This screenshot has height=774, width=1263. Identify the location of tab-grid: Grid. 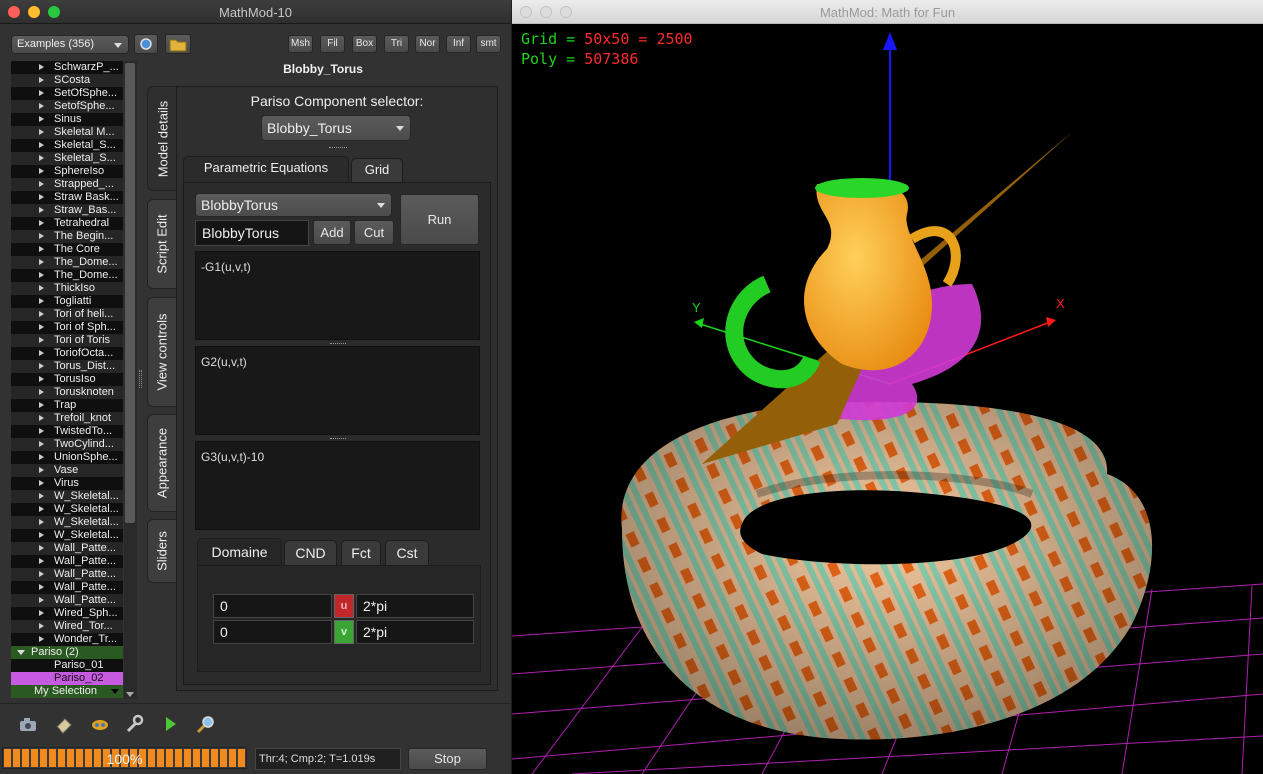
(377, 170).